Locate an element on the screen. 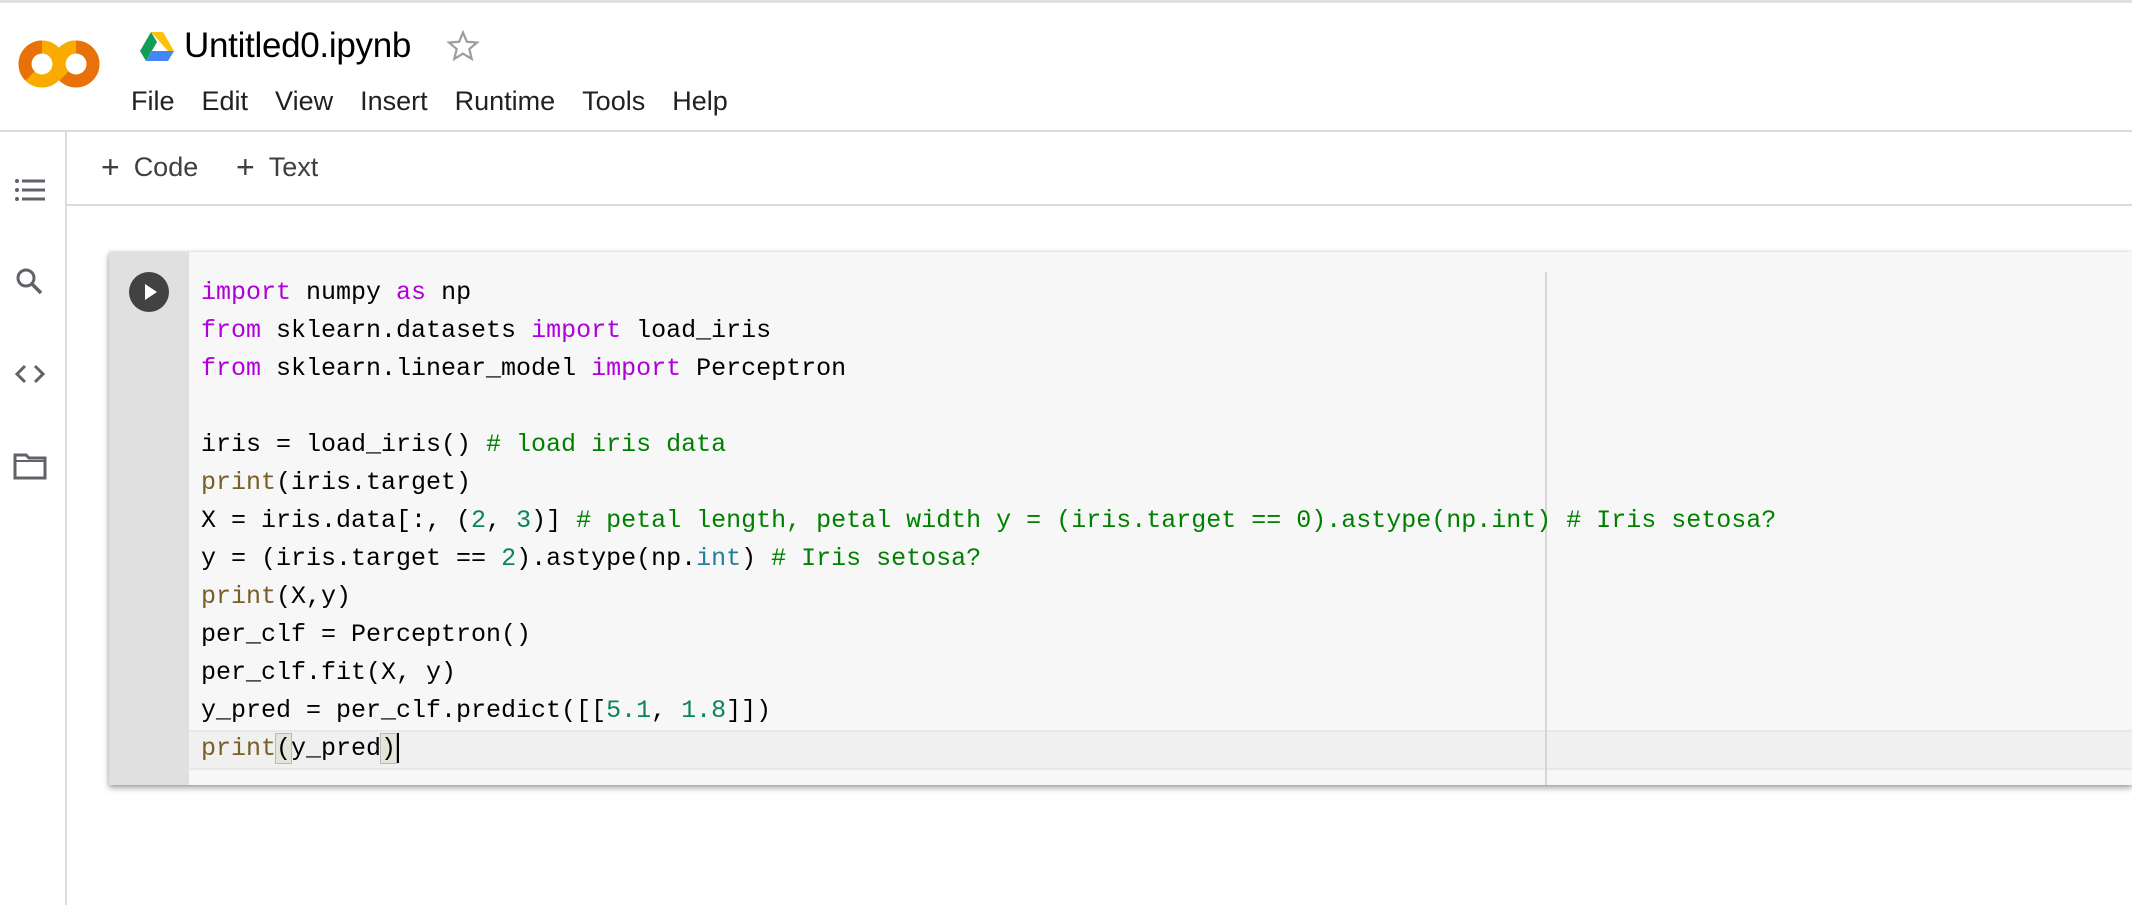 This screenshot has height=905, width=2132. code-token: (X,y) is located at coordinates (314, 596).